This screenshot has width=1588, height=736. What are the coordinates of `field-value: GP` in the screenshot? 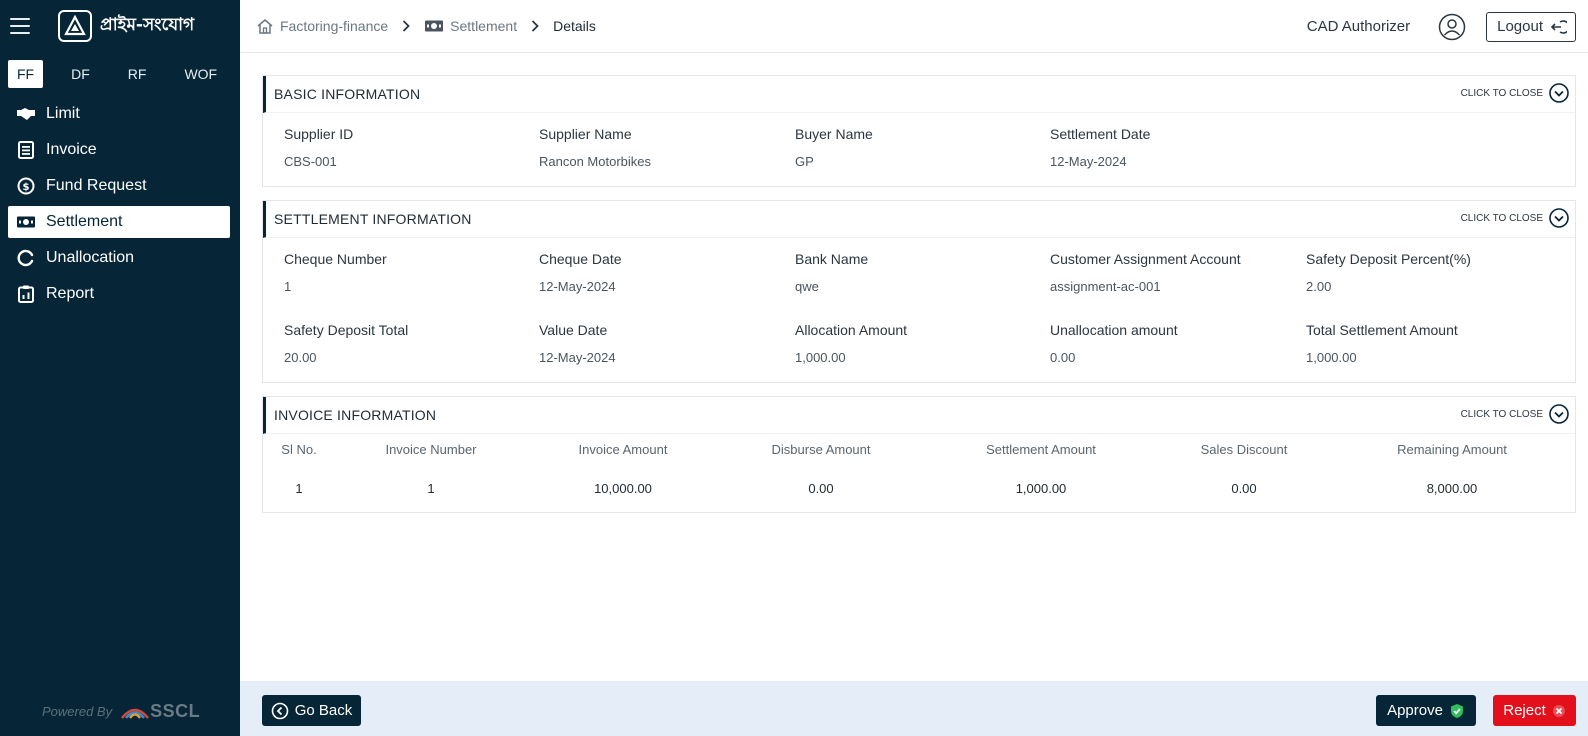 It's located at (804, 161).